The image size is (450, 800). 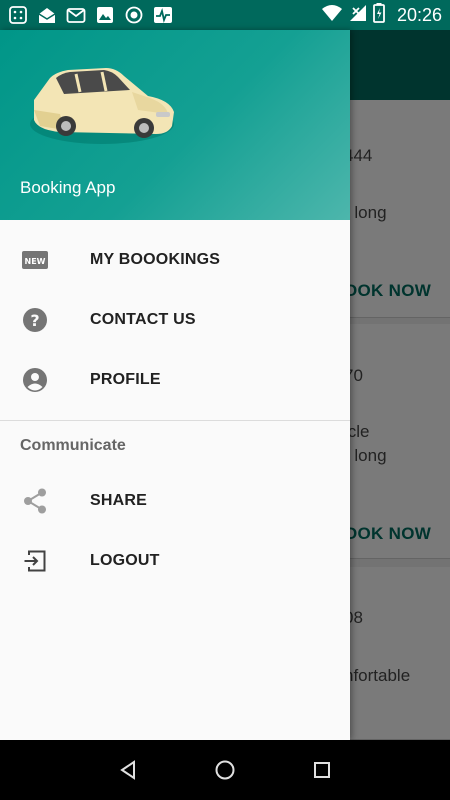 I want to click on back-button, so click(x=128, y=770).